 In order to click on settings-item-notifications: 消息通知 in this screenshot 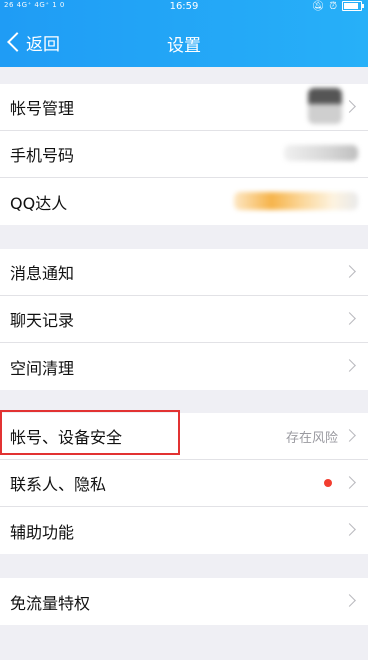, I will do `click(184, 272)`.